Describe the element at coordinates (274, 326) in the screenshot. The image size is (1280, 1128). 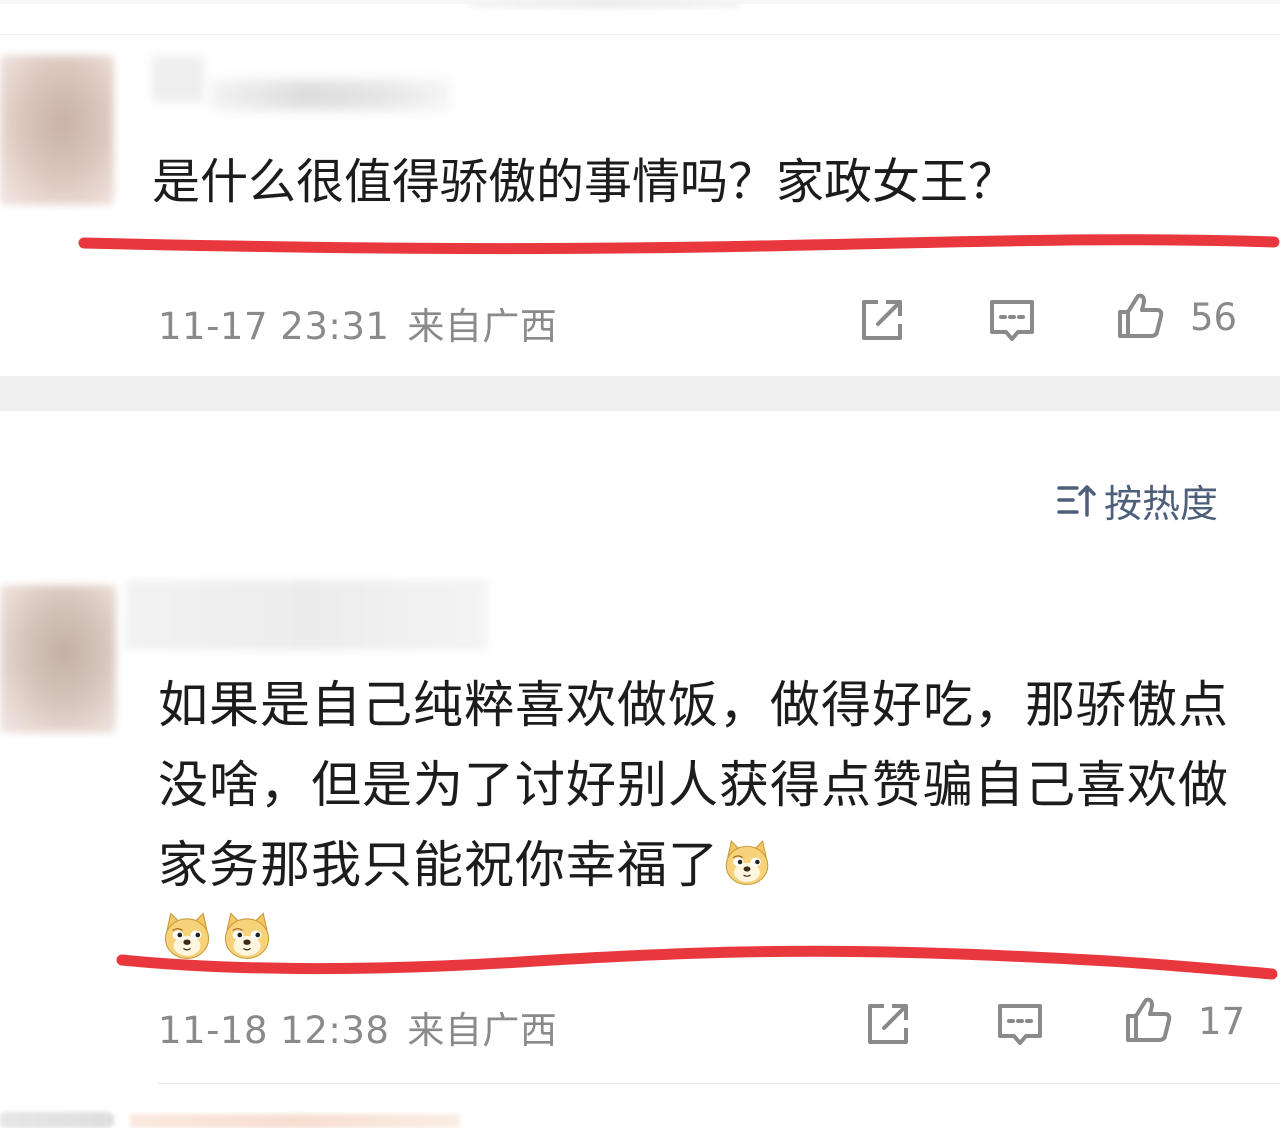
I see `comment-time: 11-17 23:31` at that location.